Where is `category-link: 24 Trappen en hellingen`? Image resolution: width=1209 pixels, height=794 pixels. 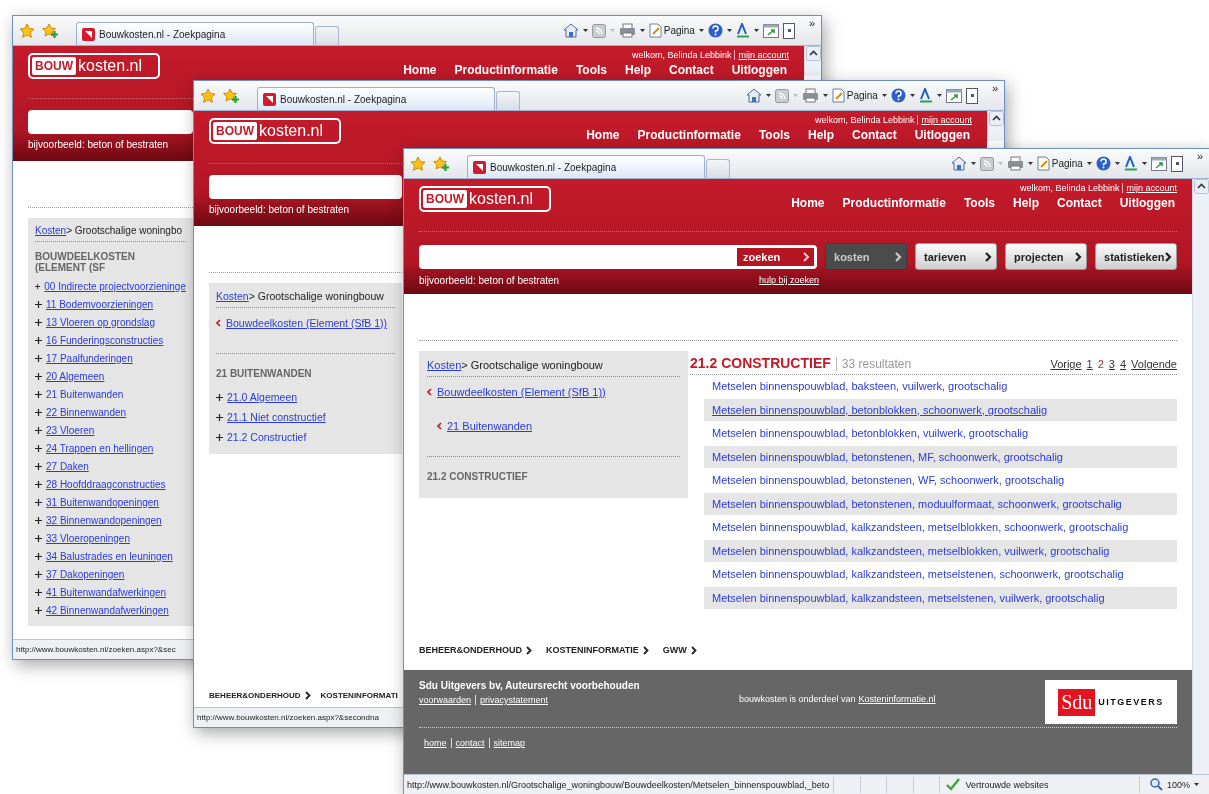
category-link: 24 Trappen en hellingen is located at coordinates (100, 448).